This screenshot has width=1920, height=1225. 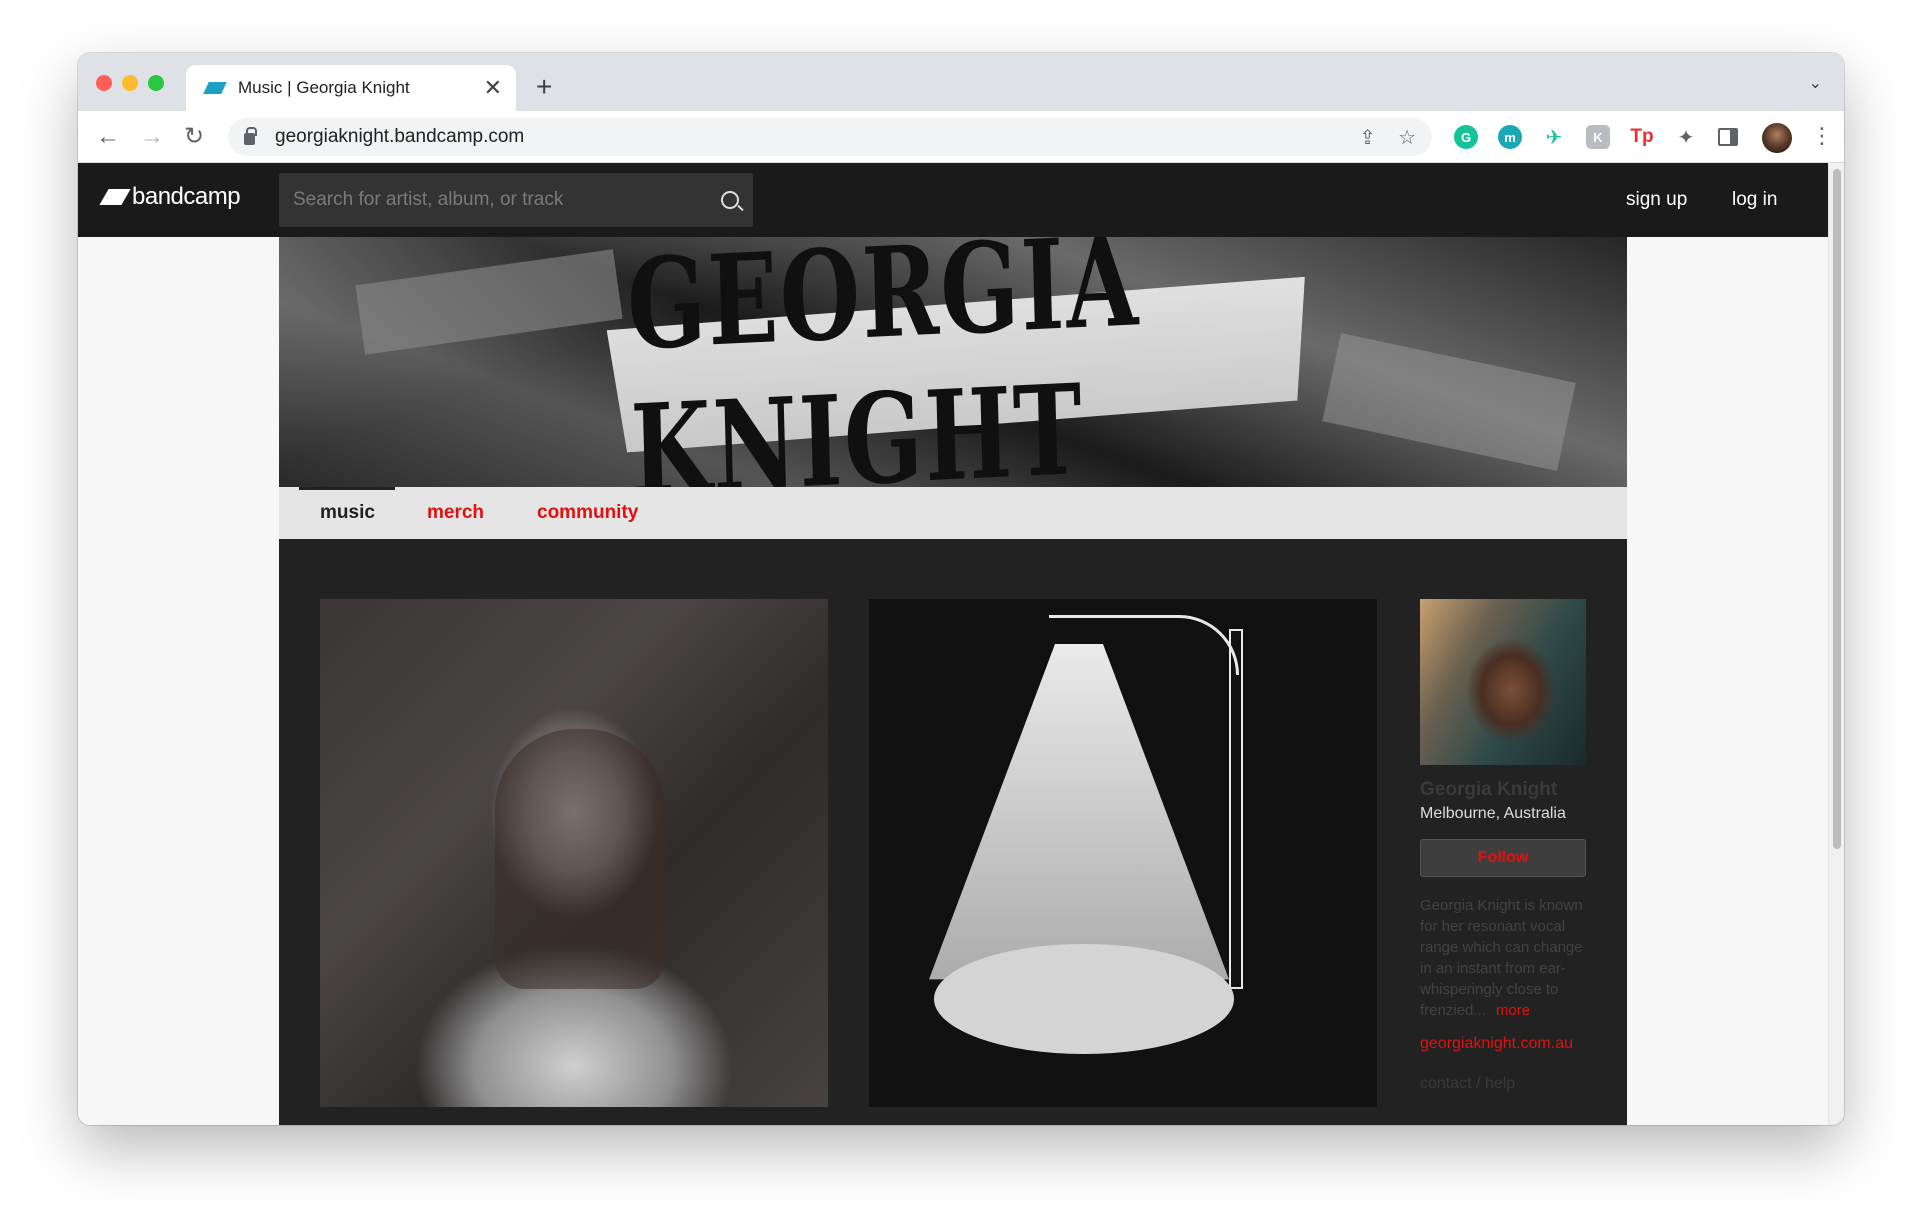 I want to click on new-tab-button: +, so click(x=544, y=87).